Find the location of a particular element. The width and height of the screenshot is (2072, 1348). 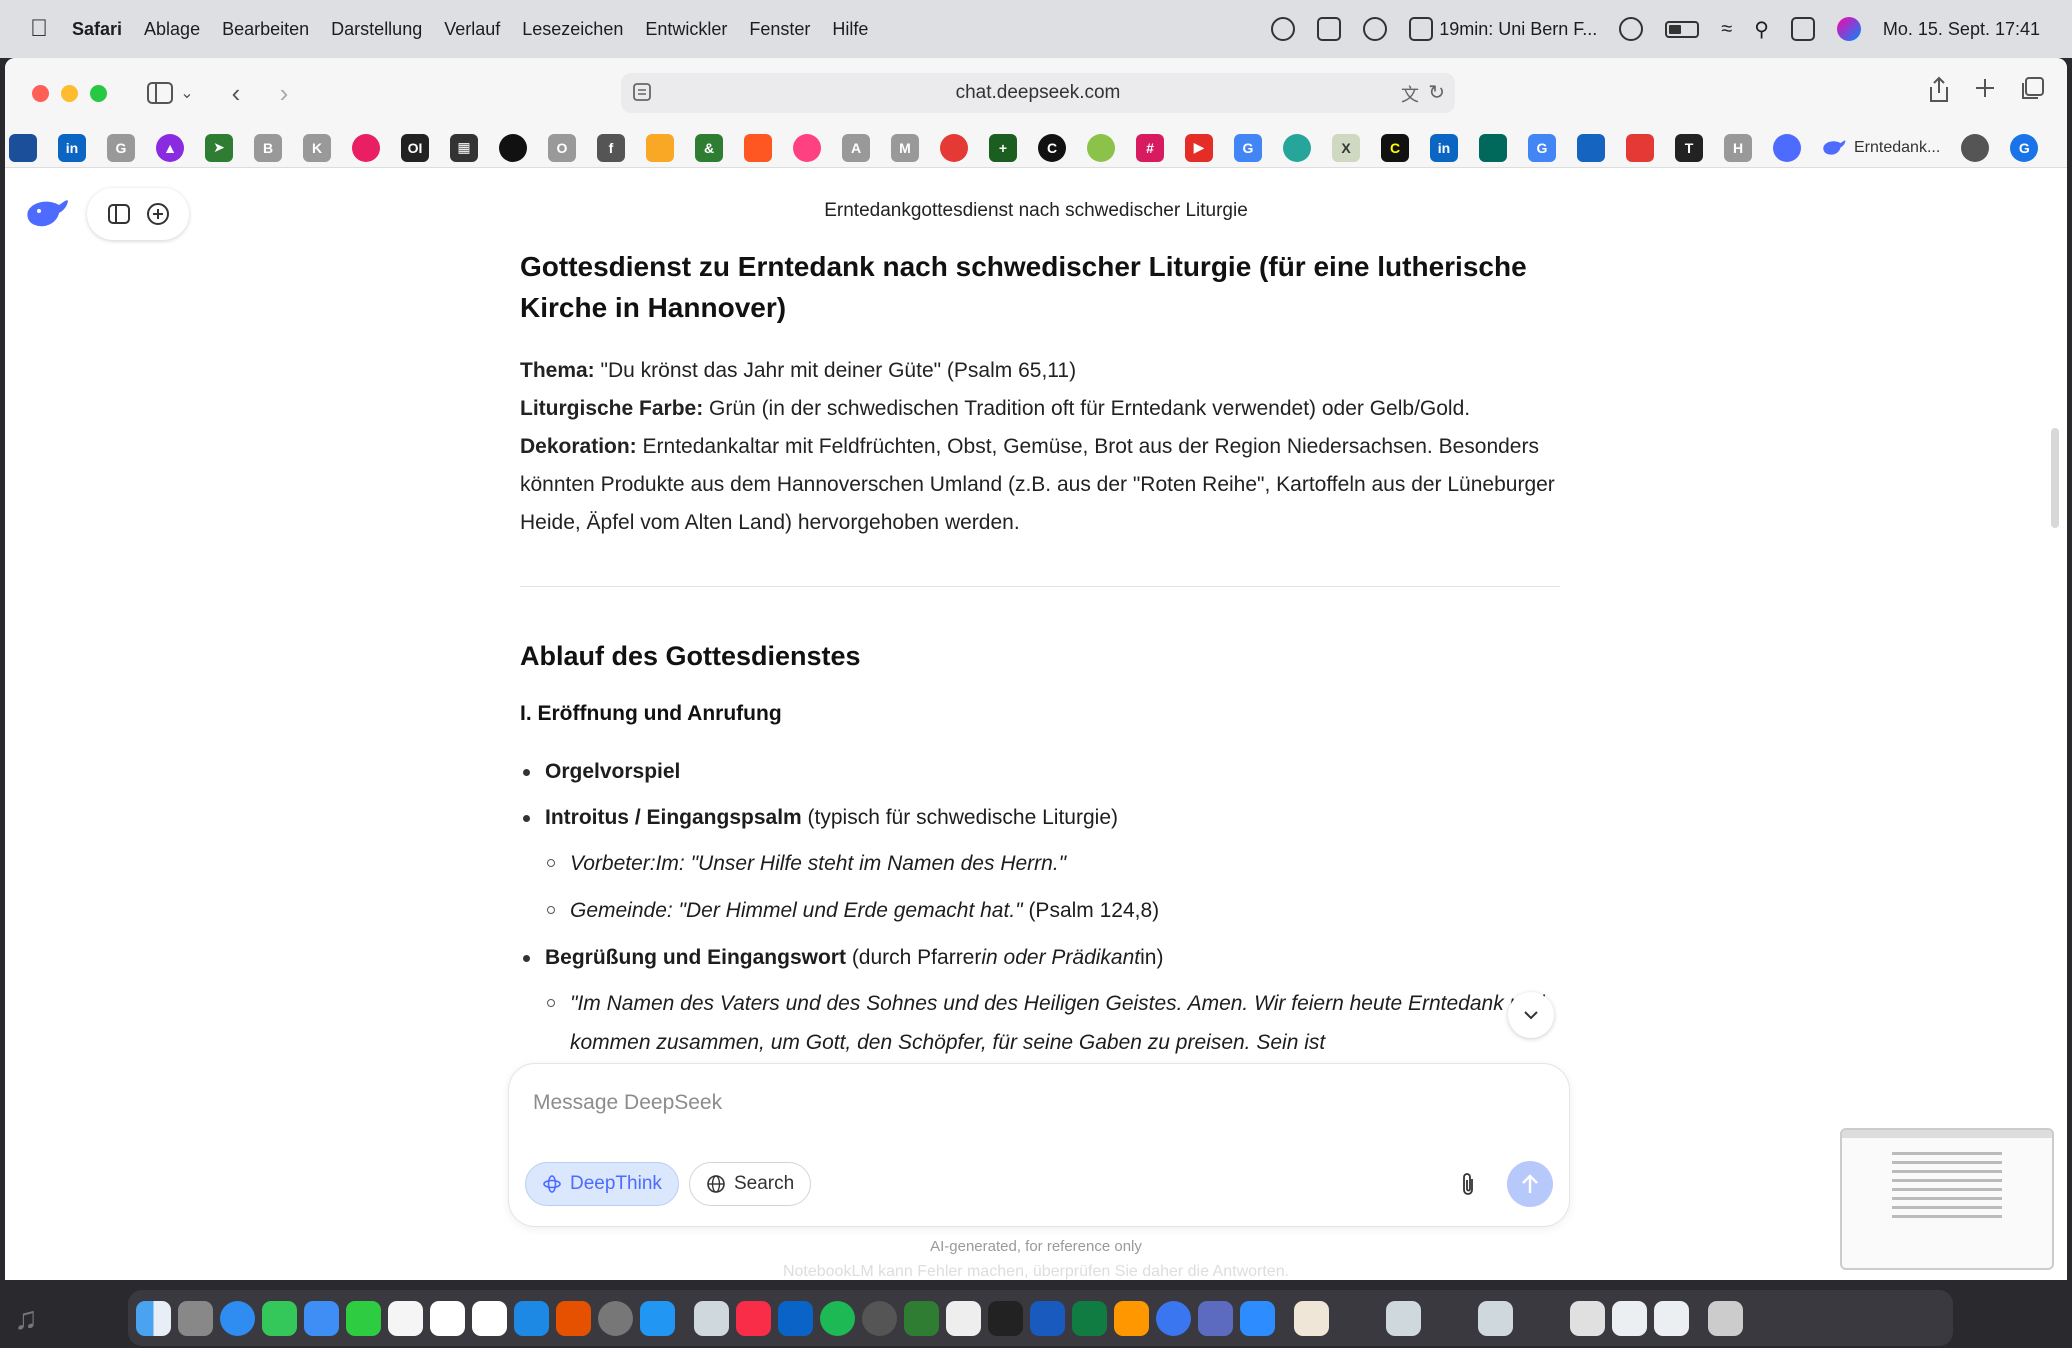

favorite-teal-square-icon is located at coordinates (1493, 147).